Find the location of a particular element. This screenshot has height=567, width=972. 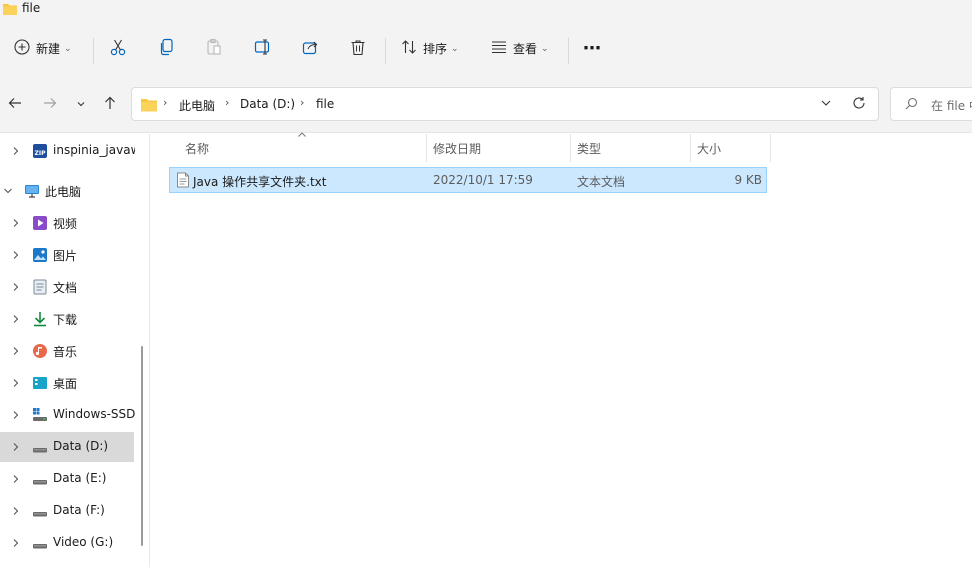

search-box: 在 file 中 is located at coordinates (931, 104).